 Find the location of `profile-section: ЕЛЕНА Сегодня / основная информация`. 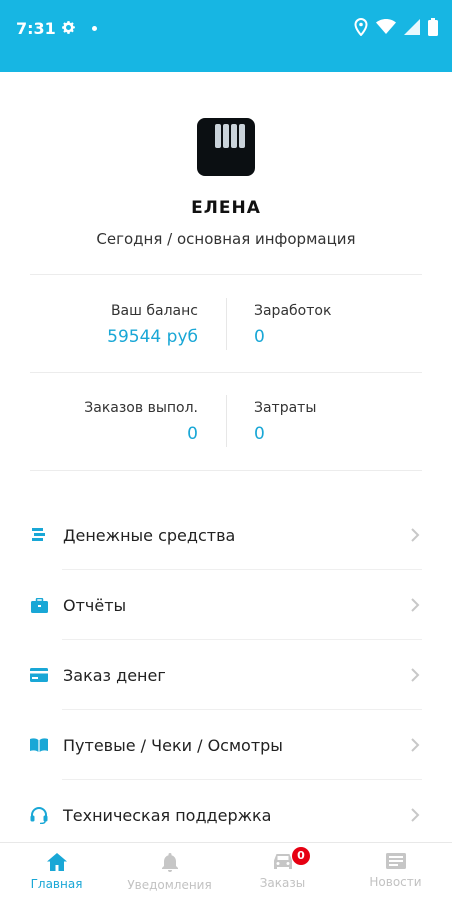

profile-section: ЕЛЕНА Сегодня / основная информация is located at coordinates (226, 183).